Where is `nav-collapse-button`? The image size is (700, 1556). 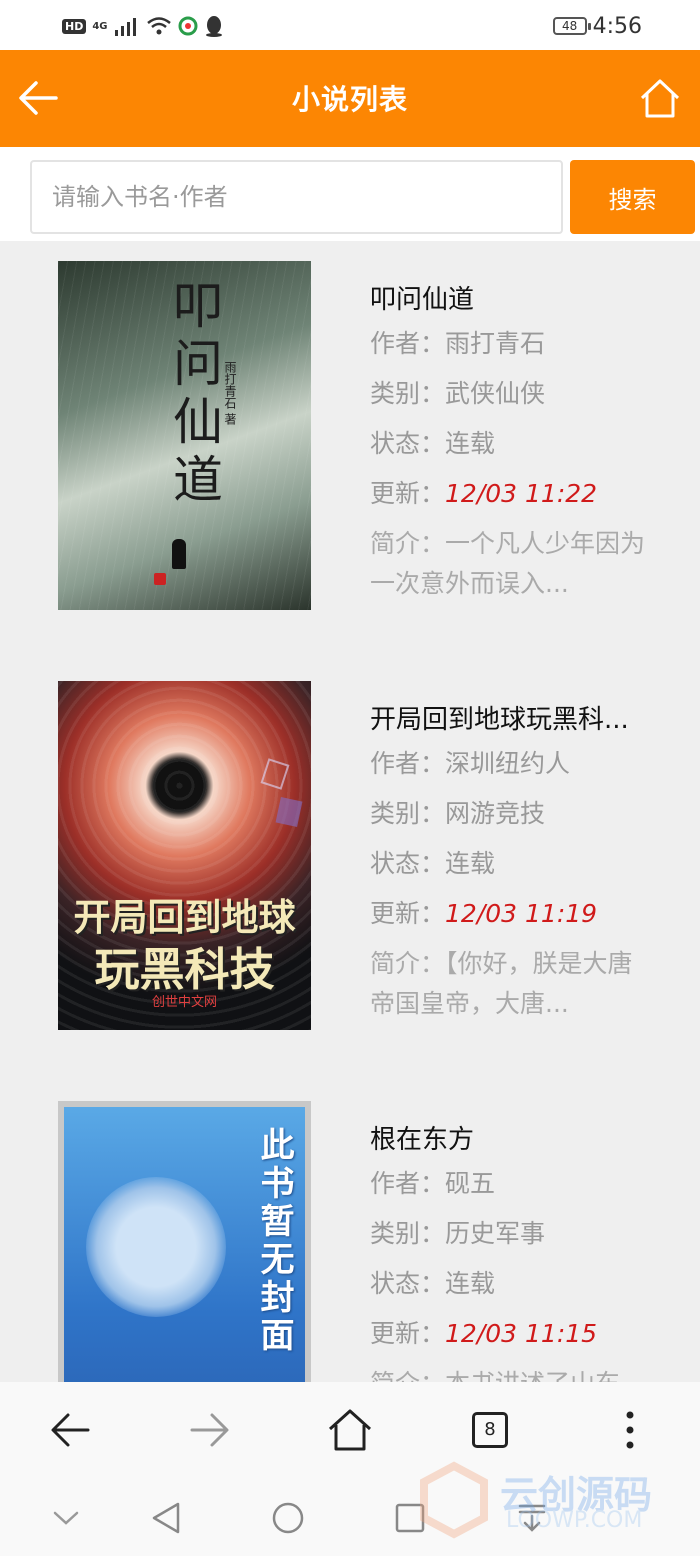
nav-collapse-button is located at coordinates (66, 1518).